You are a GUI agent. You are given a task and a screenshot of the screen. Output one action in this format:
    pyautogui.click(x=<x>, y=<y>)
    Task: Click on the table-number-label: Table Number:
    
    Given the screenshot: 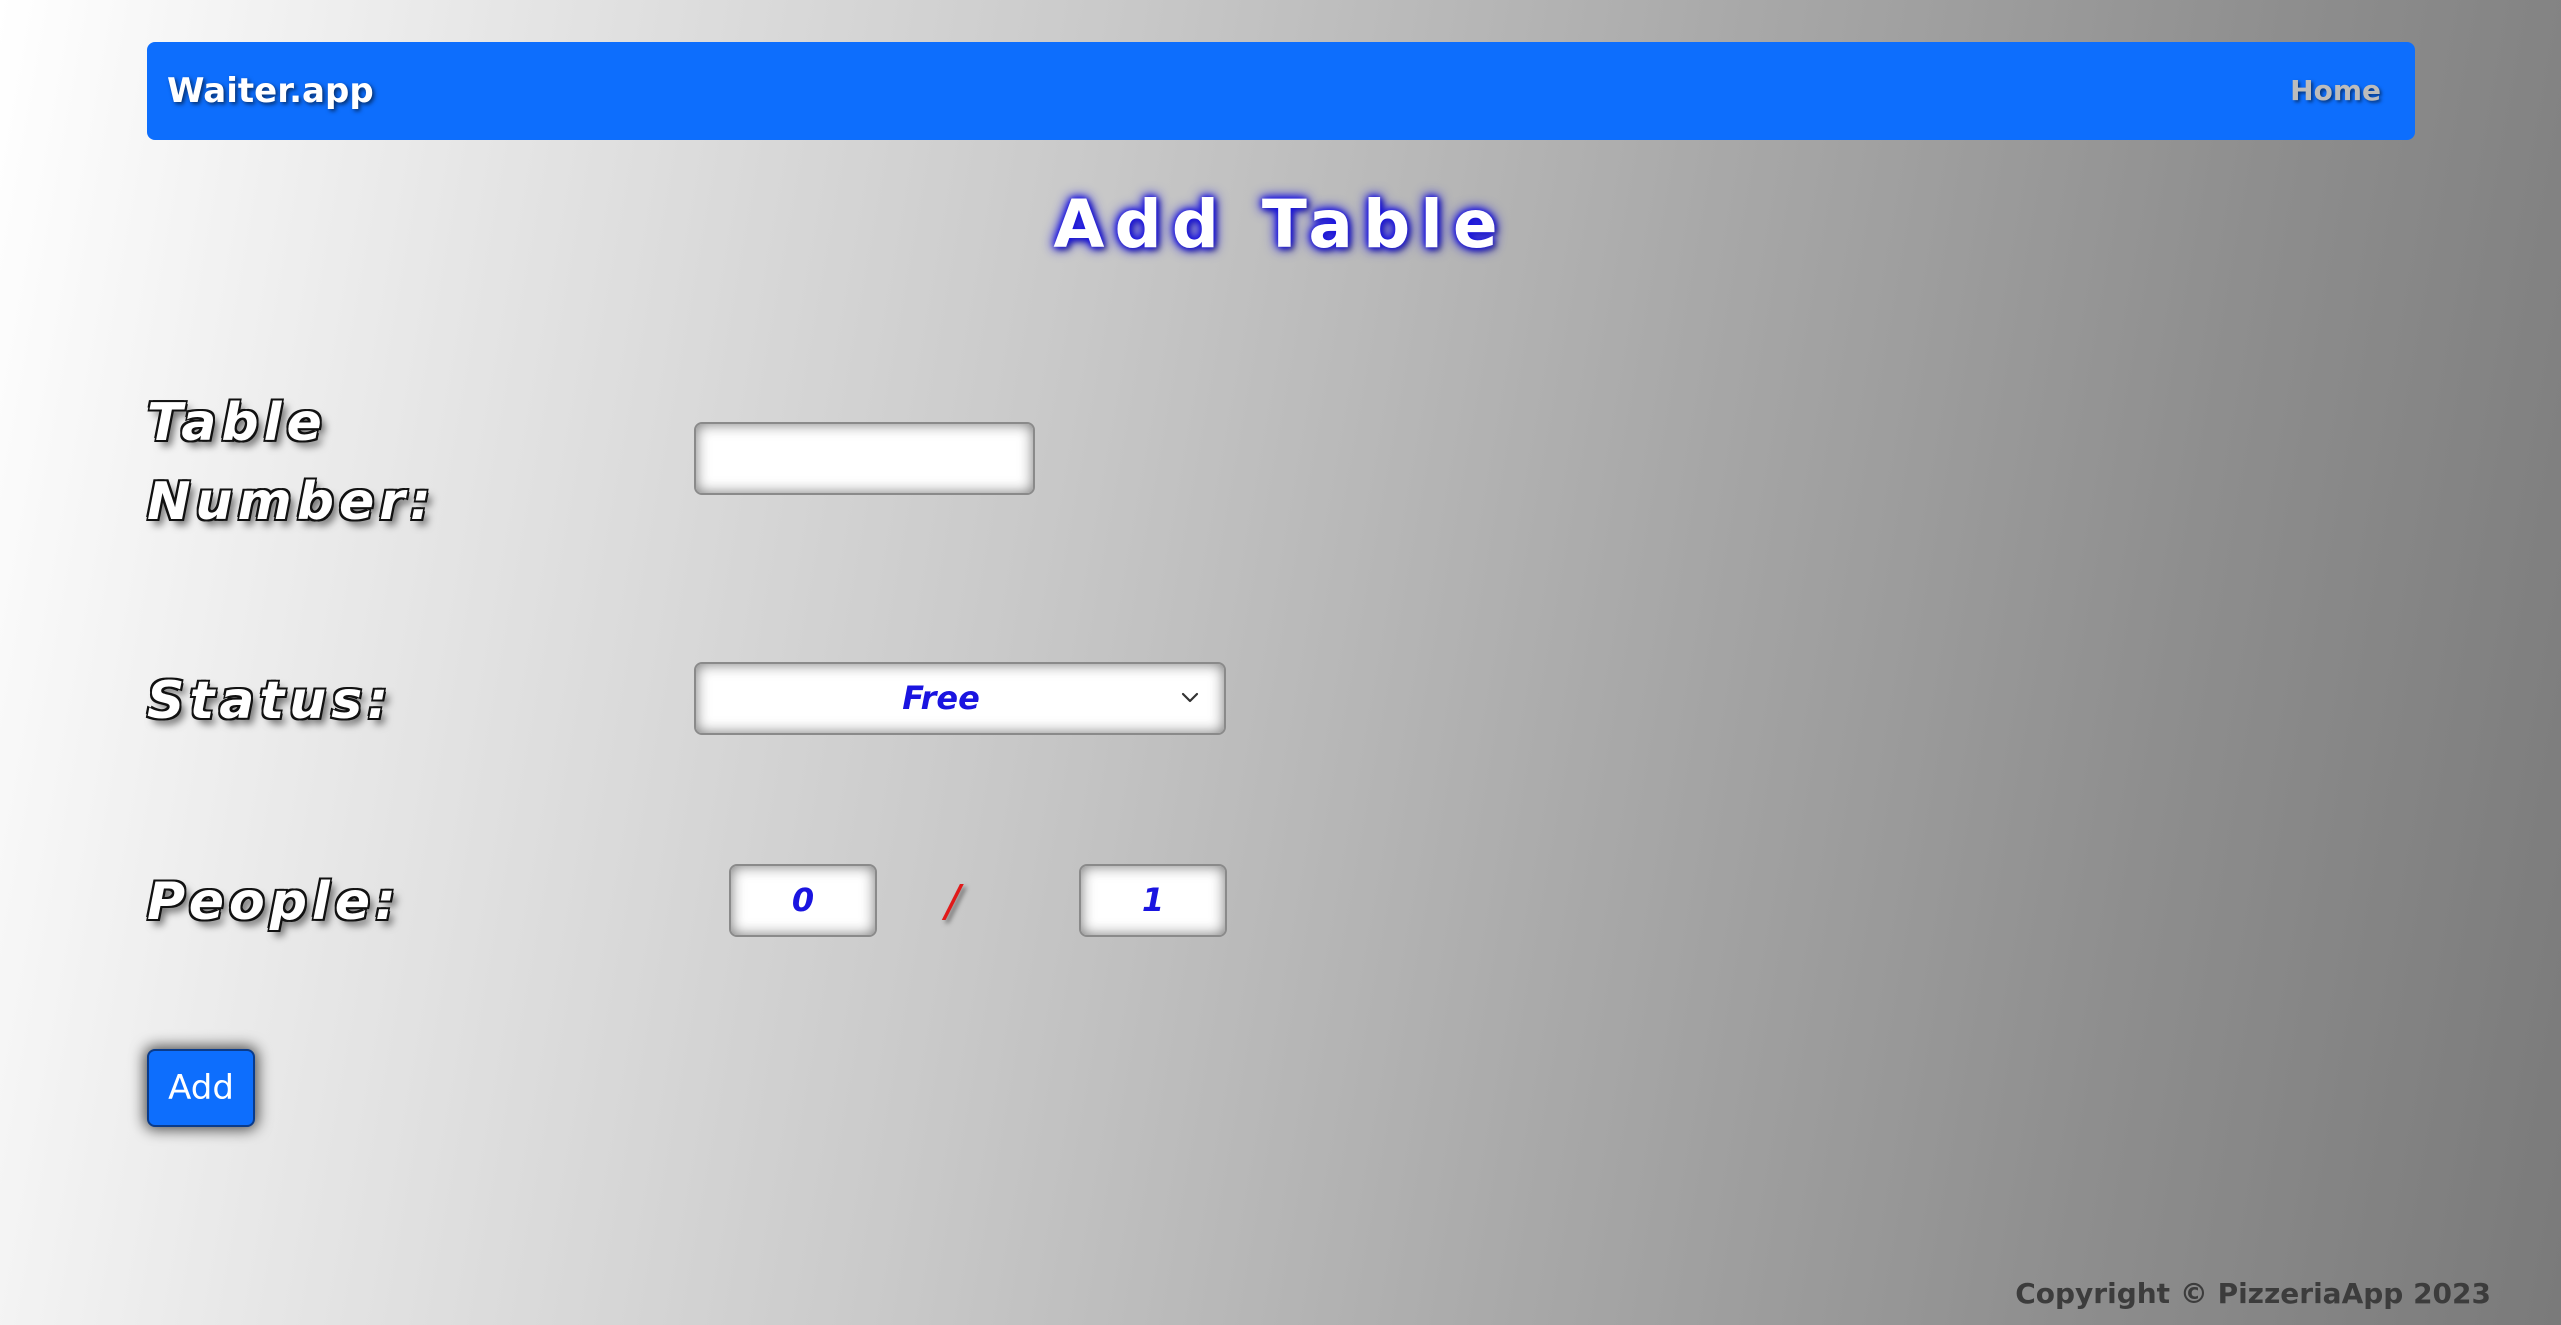 What is the action you would take?
    pyautogui.click(x=291, y=462)
    